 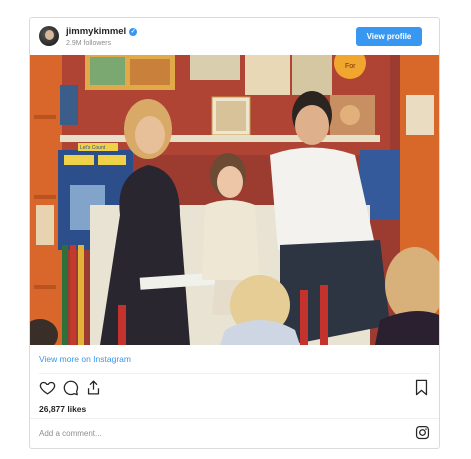 What do you see at coordinates (204, 433) in the screenshot?
I see `comment-input` at bounding box center [204, 433].